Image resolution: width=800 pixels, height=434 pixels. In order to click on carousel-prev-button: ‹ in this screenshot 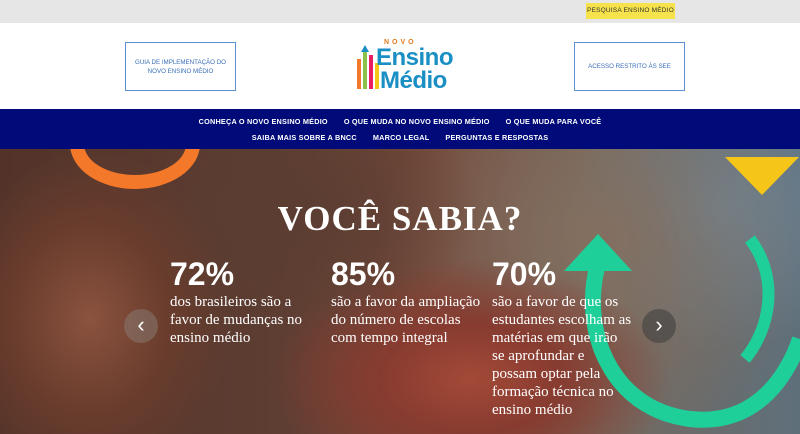, I will do `click(141, 326)`.